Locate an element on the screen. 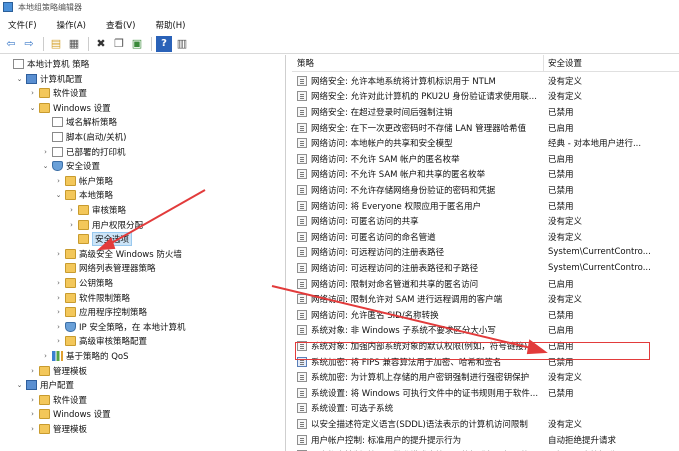 This screenshot has height=451, width=679. policy-row: 系统对象: 加强内部系统对象的默认权限(例如，符号链接) 已启用 is located at coordinates (485, 346).